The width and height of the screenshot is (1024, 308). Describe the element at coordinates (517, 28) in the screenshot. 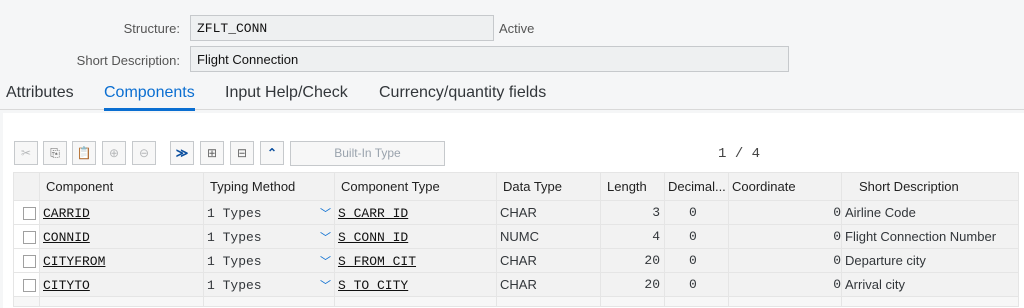

I see `status-text: Active` at that location.